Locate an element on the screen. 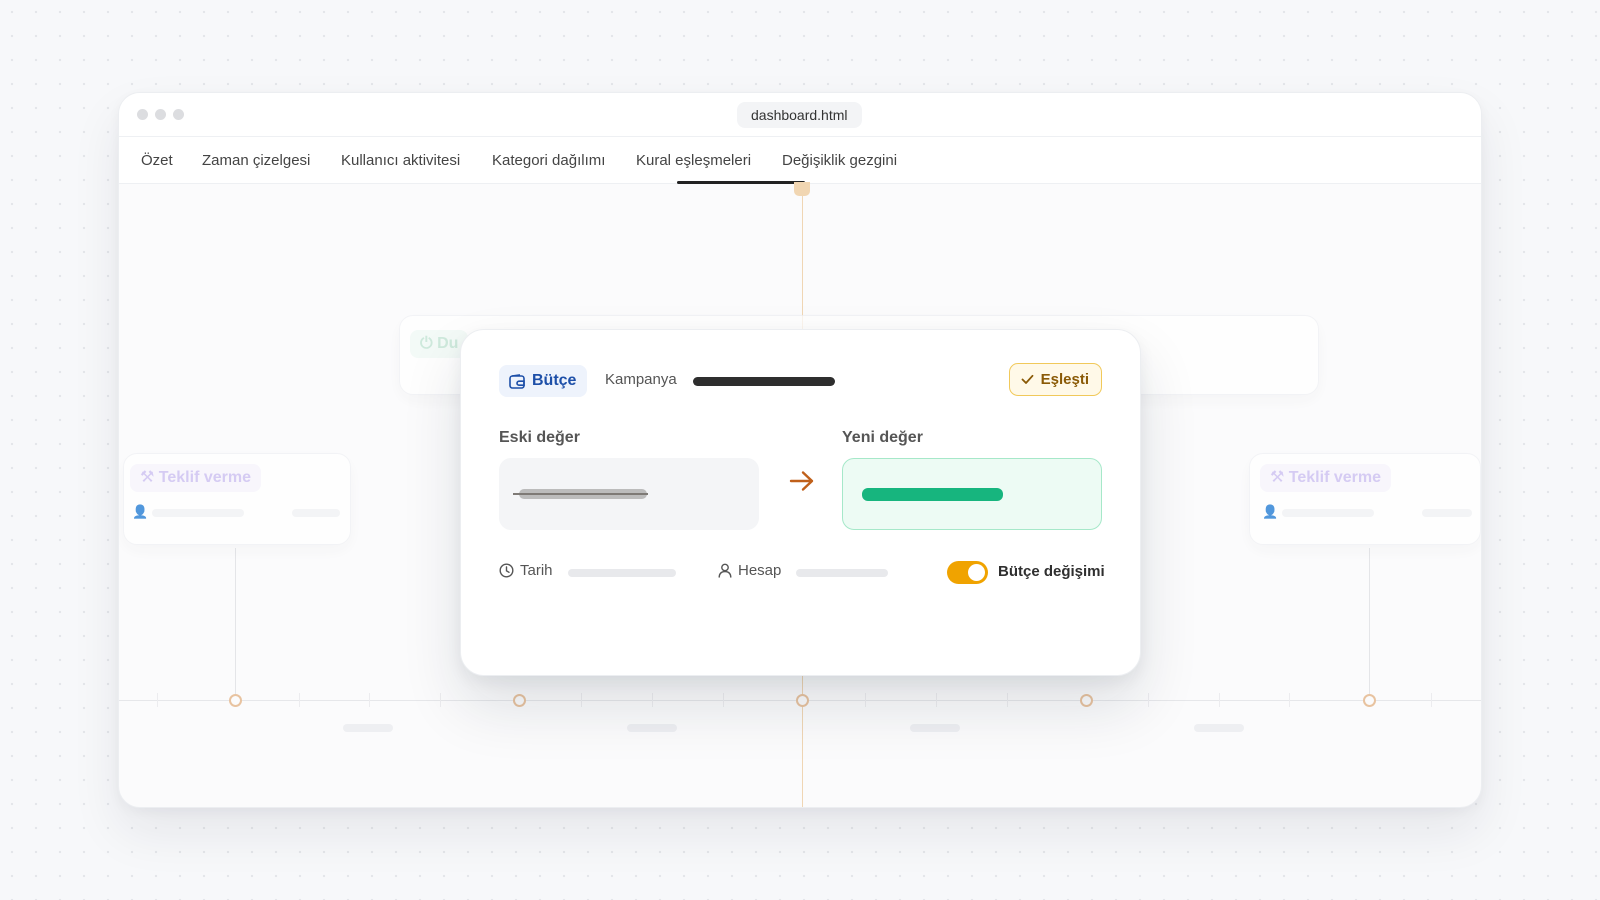 The width and height of the screenshot is (1600, 900). title-bar: dashboard.html is located at coordinates (800, 115).